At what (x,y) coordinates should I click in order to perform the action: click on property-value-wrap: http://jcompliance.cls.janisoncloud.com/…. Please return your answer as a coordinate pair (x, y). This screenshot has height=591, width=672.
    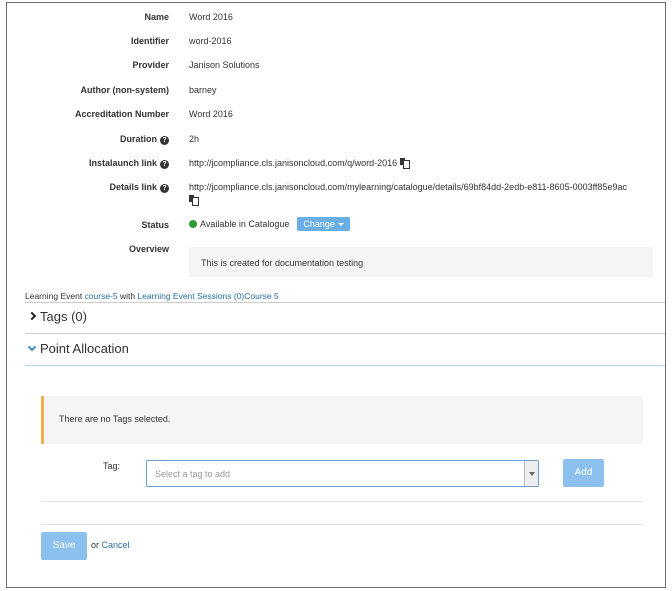
    Looking at the image, I should click on (300, 163).